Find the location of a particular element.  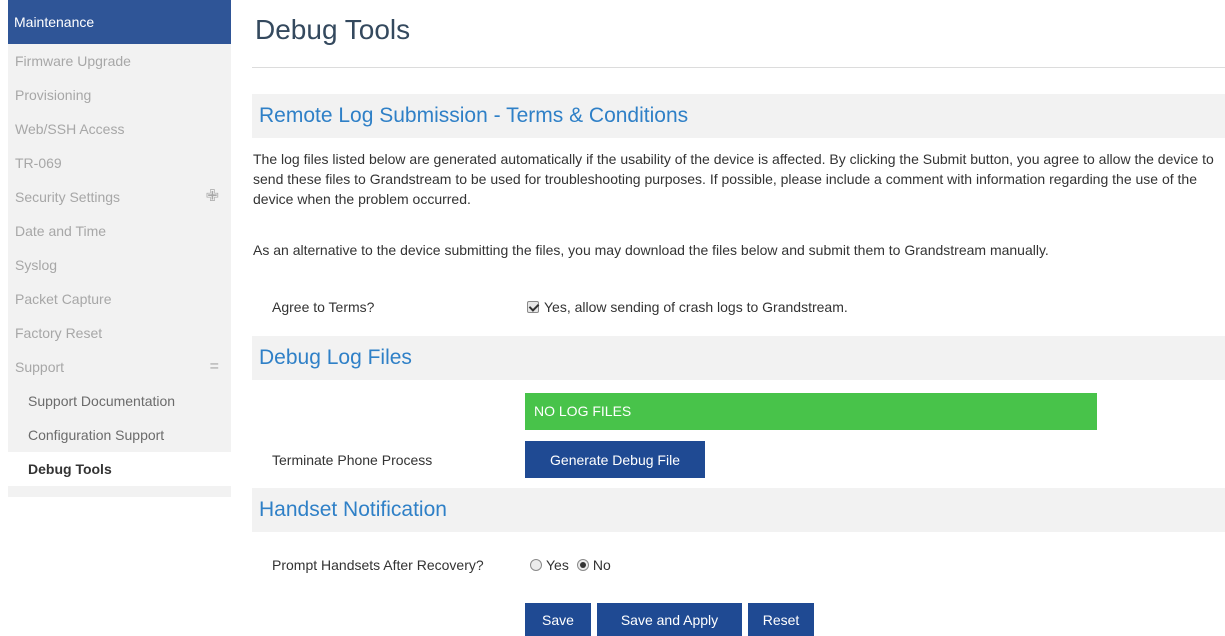

page-title: Debug Tools is located at coordinates (333, 29).